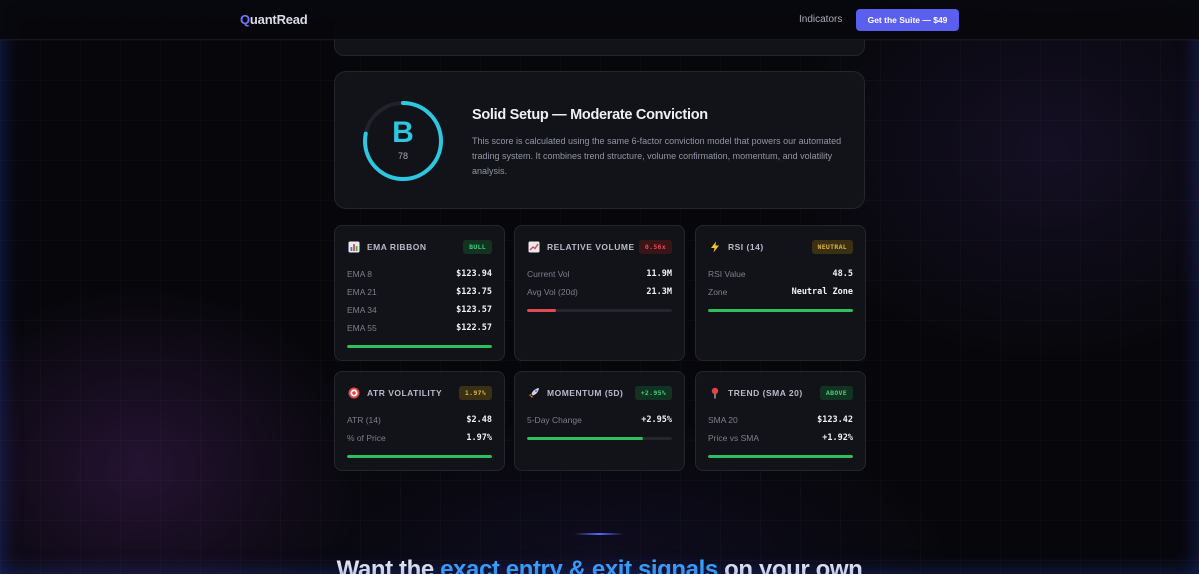  I want to click on score-value: 78, so click(402, 156).